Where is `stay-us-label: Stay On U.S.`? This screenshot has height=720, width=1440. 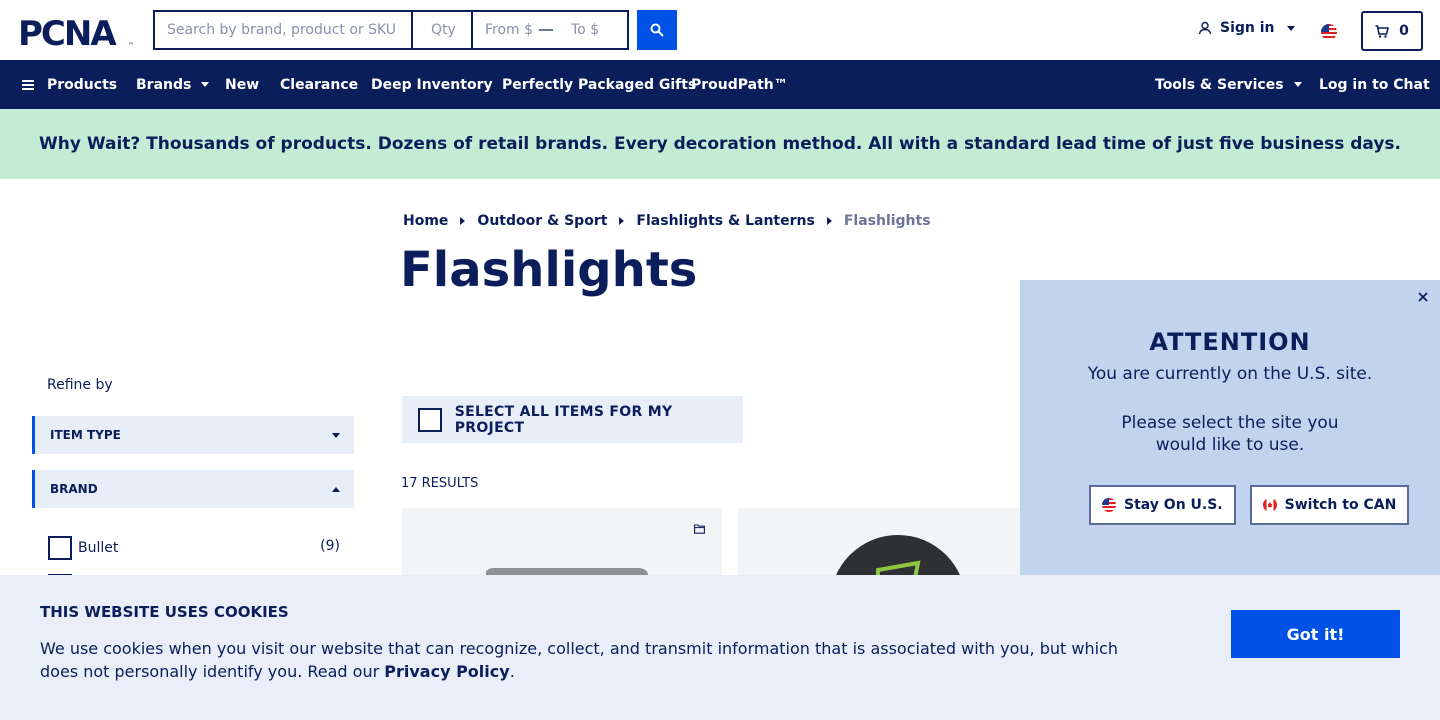 stay-us-label: Stay On U.S. is located at coordinates (1173, 505).